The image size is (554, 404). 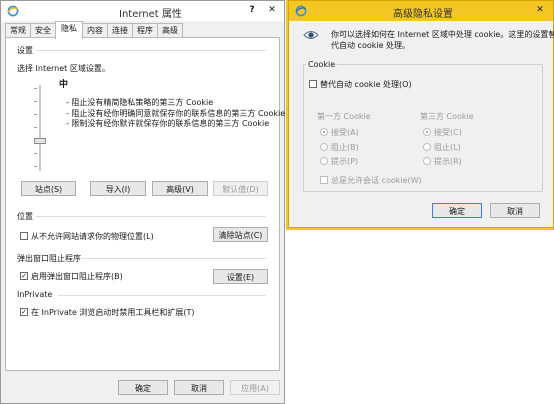 What do you see at coordinates (240, 188) in the screenshot?
I see `default-button: 默认值(D)` at bounding box center [240, 188].